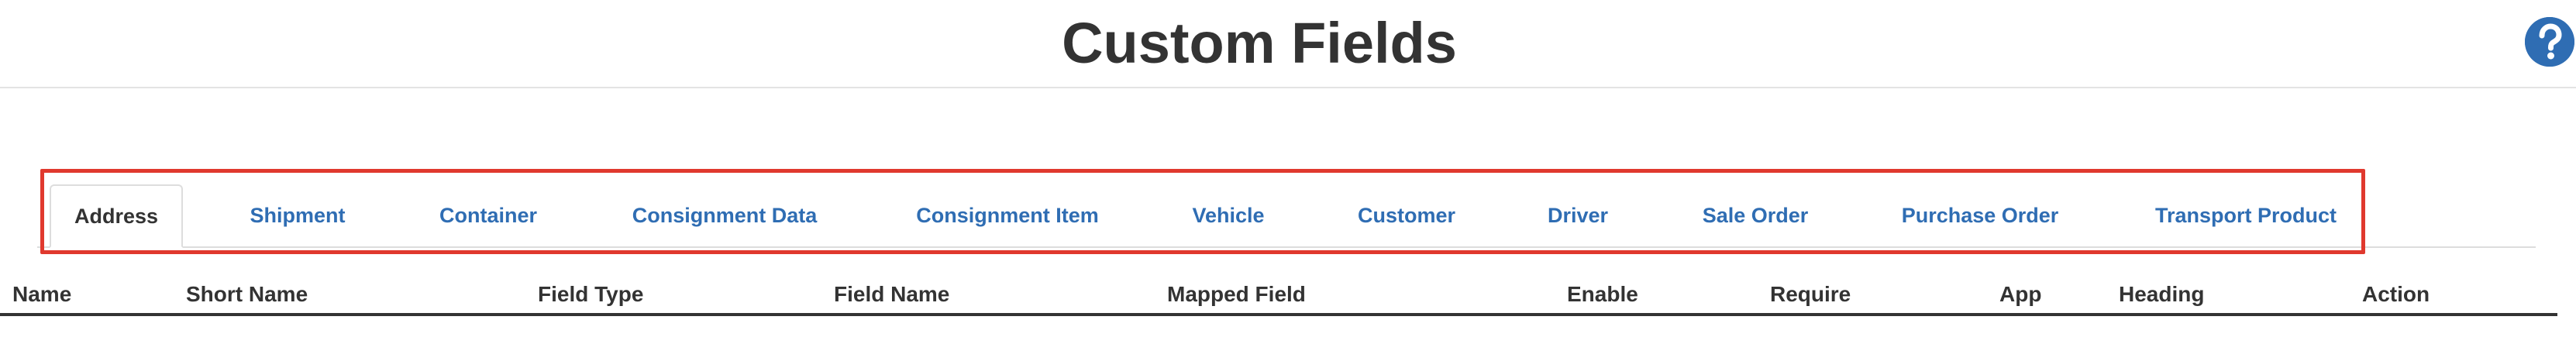 The image size is (2576, 344). I want to click on tab-shipment: Shipment, so click(298, 215).